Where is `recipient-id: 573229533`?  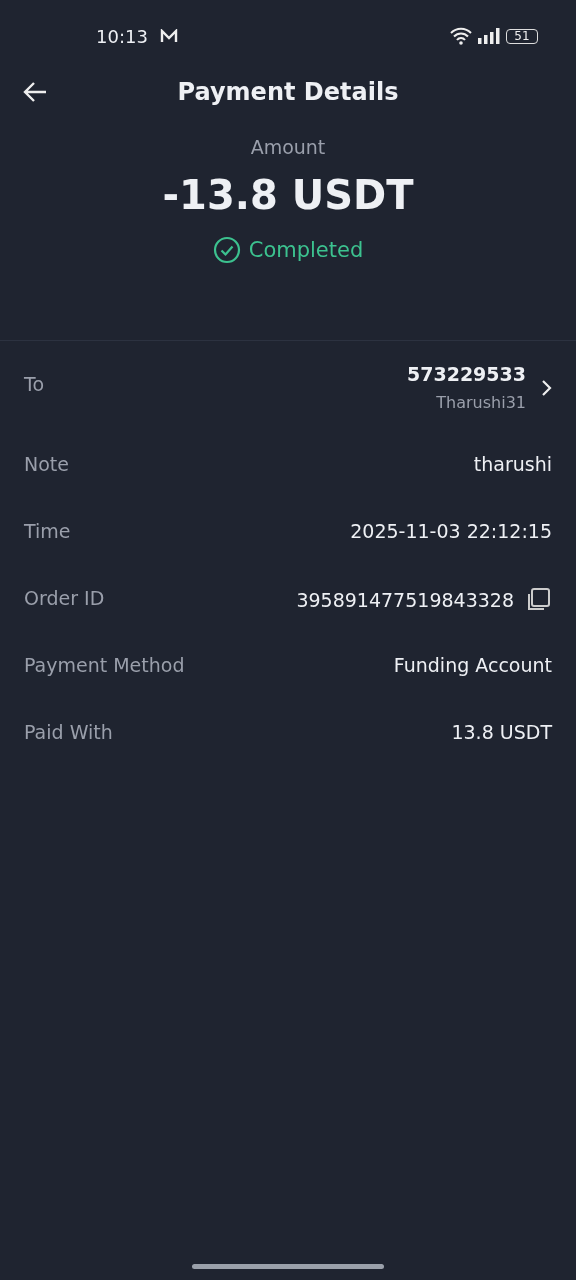
recipient-id: 573229533 is located at coordinates (466, 374).